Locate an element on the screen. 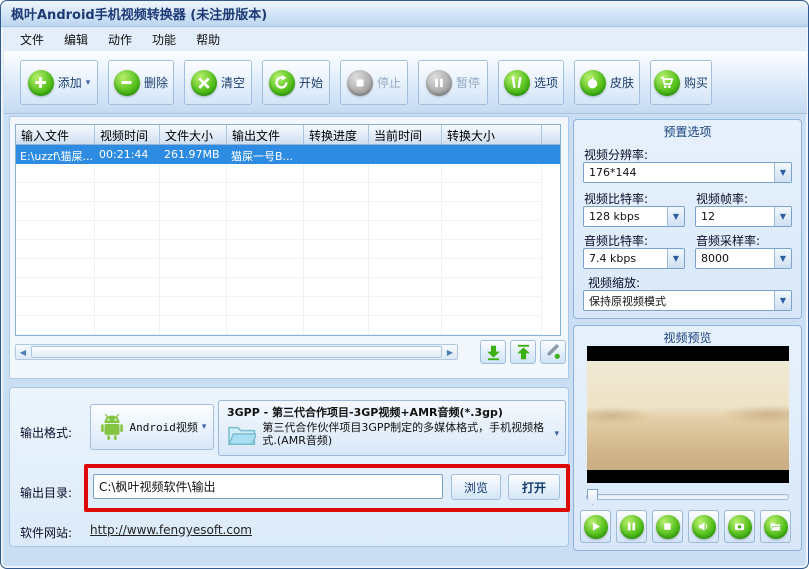 The width and height of the screenshot is (809, 569). add-button: 添加 ▾ is located at coordinates (59, 82).